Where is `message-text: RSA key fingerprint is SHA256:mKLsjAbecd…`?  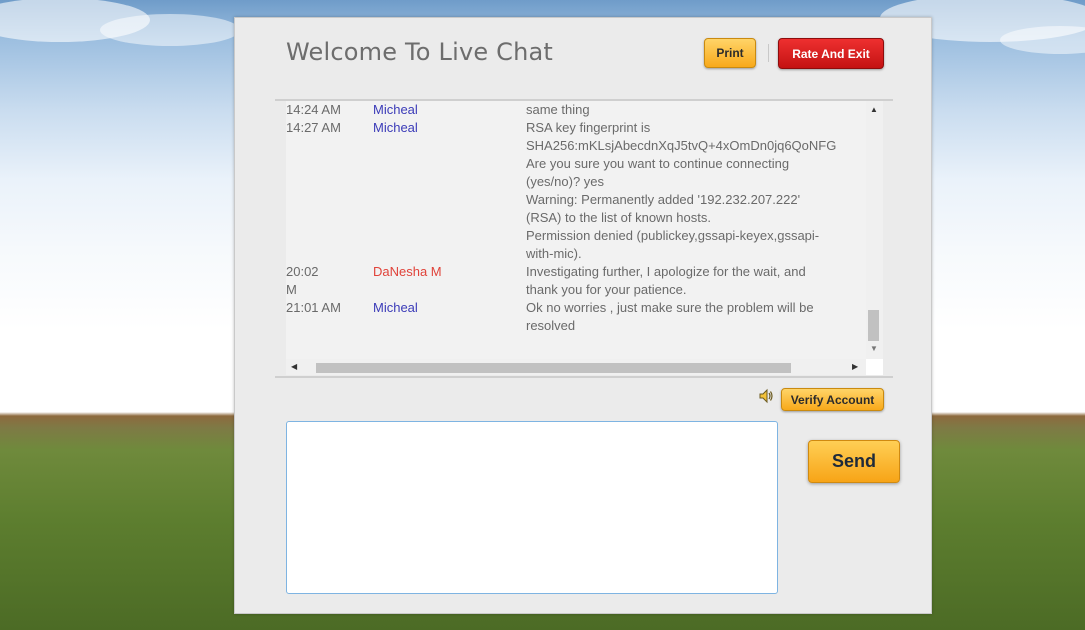 message-text: RSA key fingerprint is SHA256:mKLsjAbecd… is located at coordinates (681, 190).